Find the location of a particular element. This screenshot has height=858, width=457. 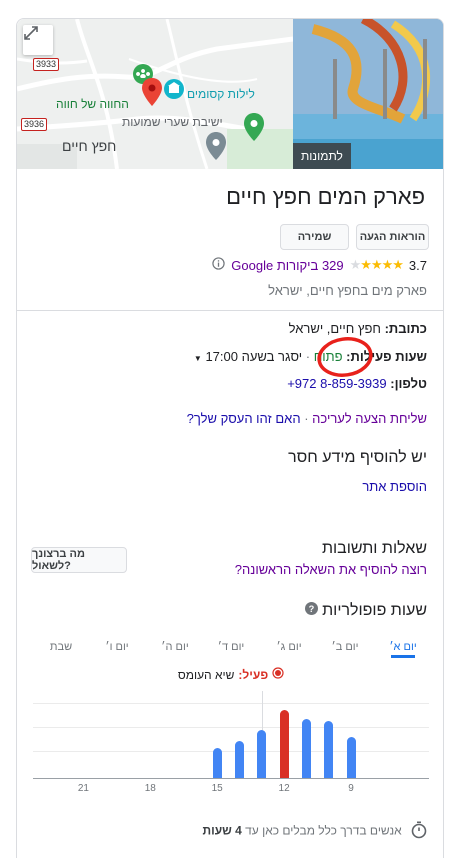

phone-row: טלפון: +972 8-859-3939 is located at coordinates (357, 383).